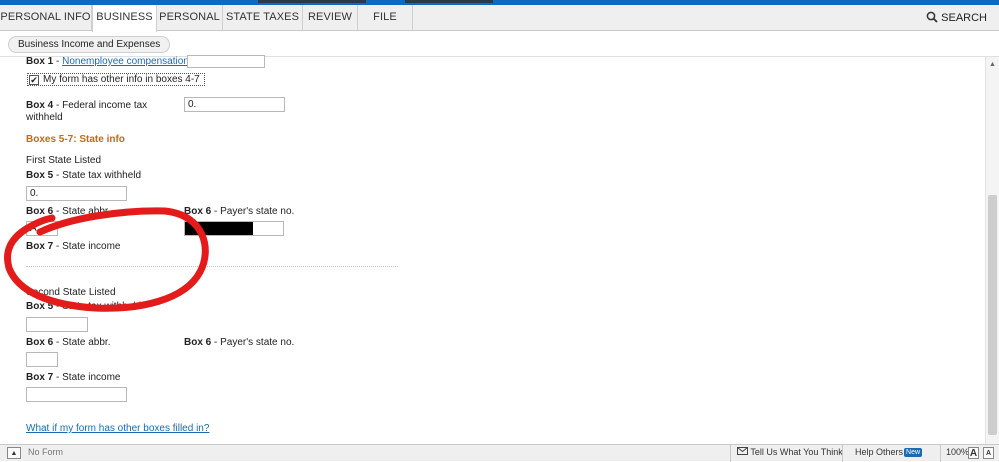  Describe the element at coordinates (988, 453) in the screenshot. I see `font-size-small-button: A` at that location.